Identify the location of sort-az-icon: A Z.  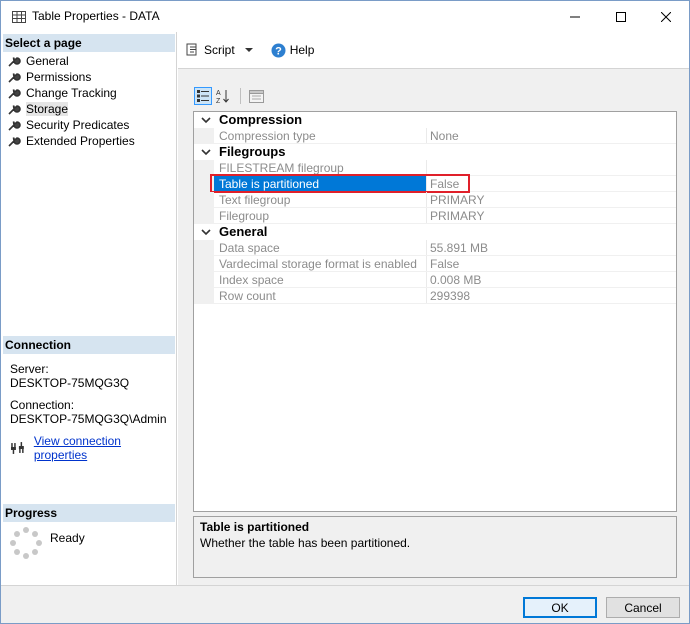
(222, 97).